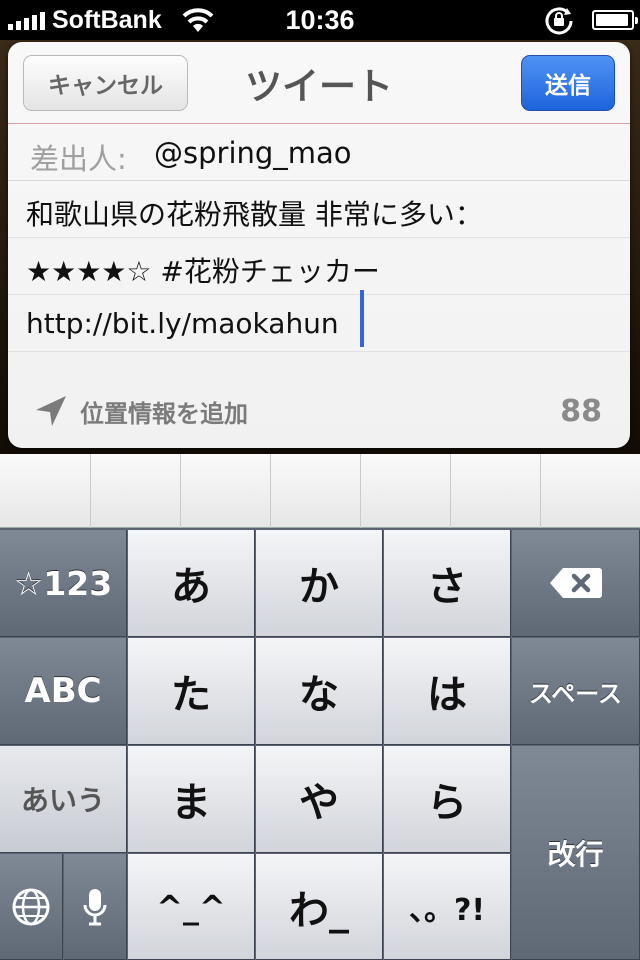 This screenshot has height=960, width=640. What do you see at coordinates (191, 799) in the screenshot?
I see `key-ma: ま` at bounding box center [191, 799].